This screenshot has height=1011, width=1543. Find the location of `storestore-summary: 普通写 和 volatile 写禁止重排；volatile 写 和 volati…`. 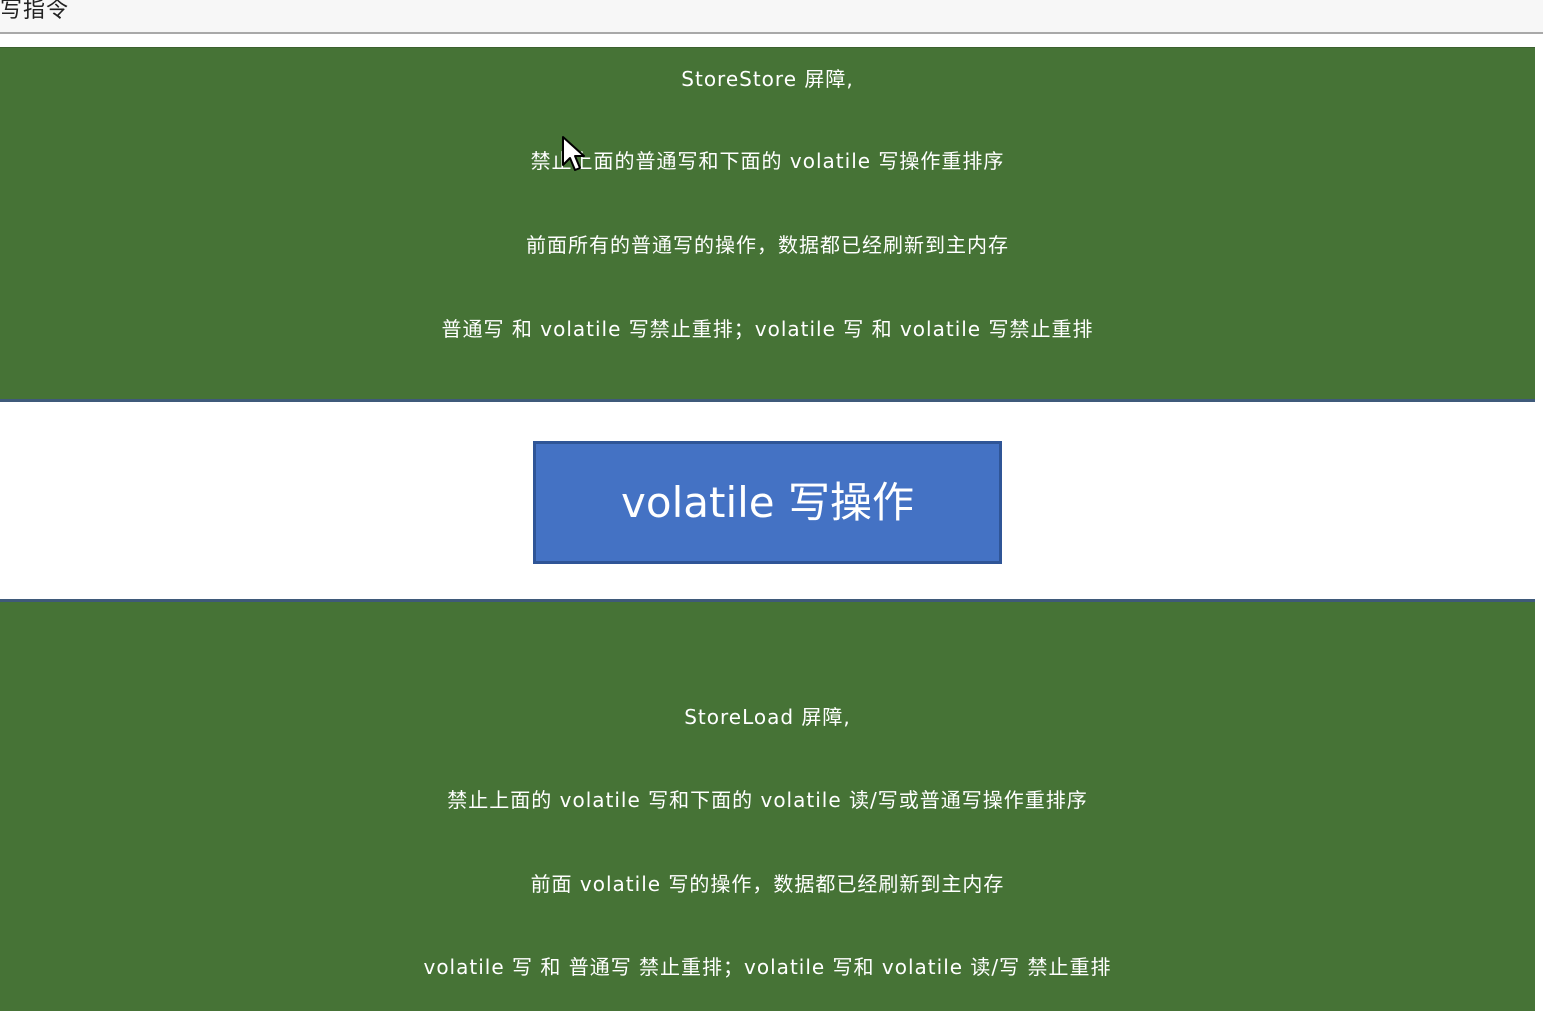

storestore-summary: 普通写 和 volatile 写禁止重排；volatile 写 和 volati… is located at coordinates (767, 329).